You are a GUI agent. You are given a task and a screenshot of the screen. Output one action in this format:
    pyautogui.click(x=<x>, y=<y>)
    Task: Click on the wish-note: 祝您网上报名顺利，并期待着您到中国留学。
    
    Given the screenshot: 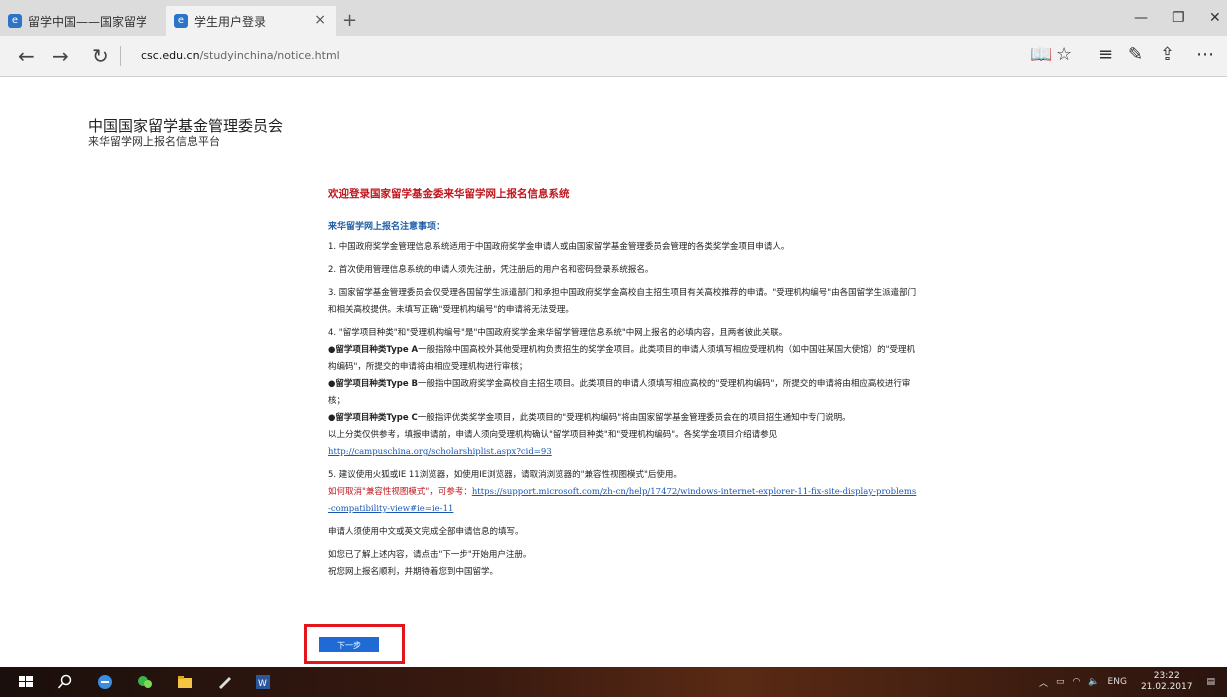 What is the action you would take?
    pyautogui.click(x=413, y=572)
    